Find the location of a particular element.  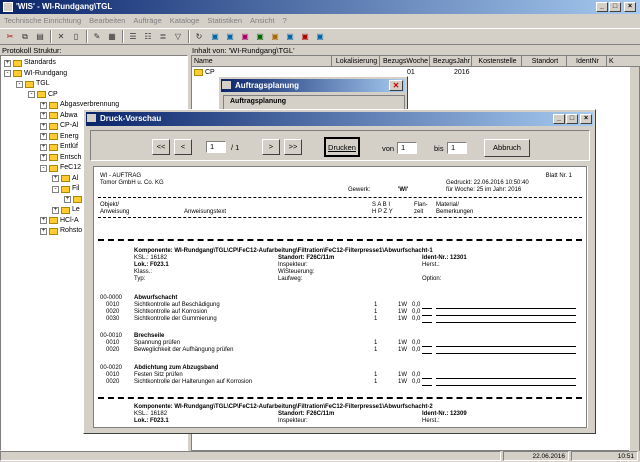

filter-icon: ▽ is located at coordinates (178, 36).